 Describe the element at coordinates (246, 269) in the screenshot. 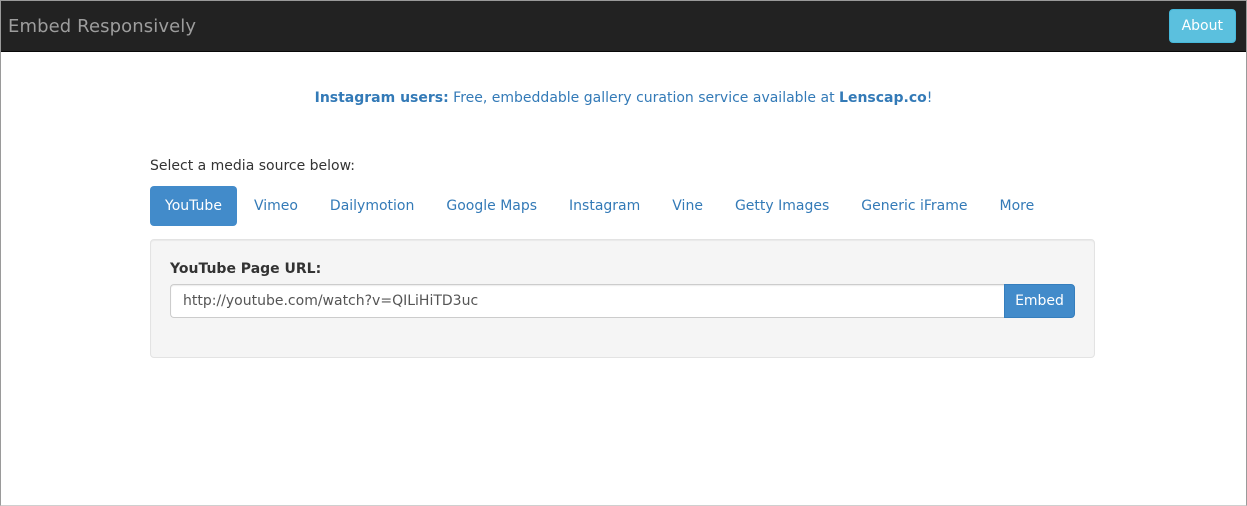

I see `url-field-label: YouTube Page URL:` at that location.